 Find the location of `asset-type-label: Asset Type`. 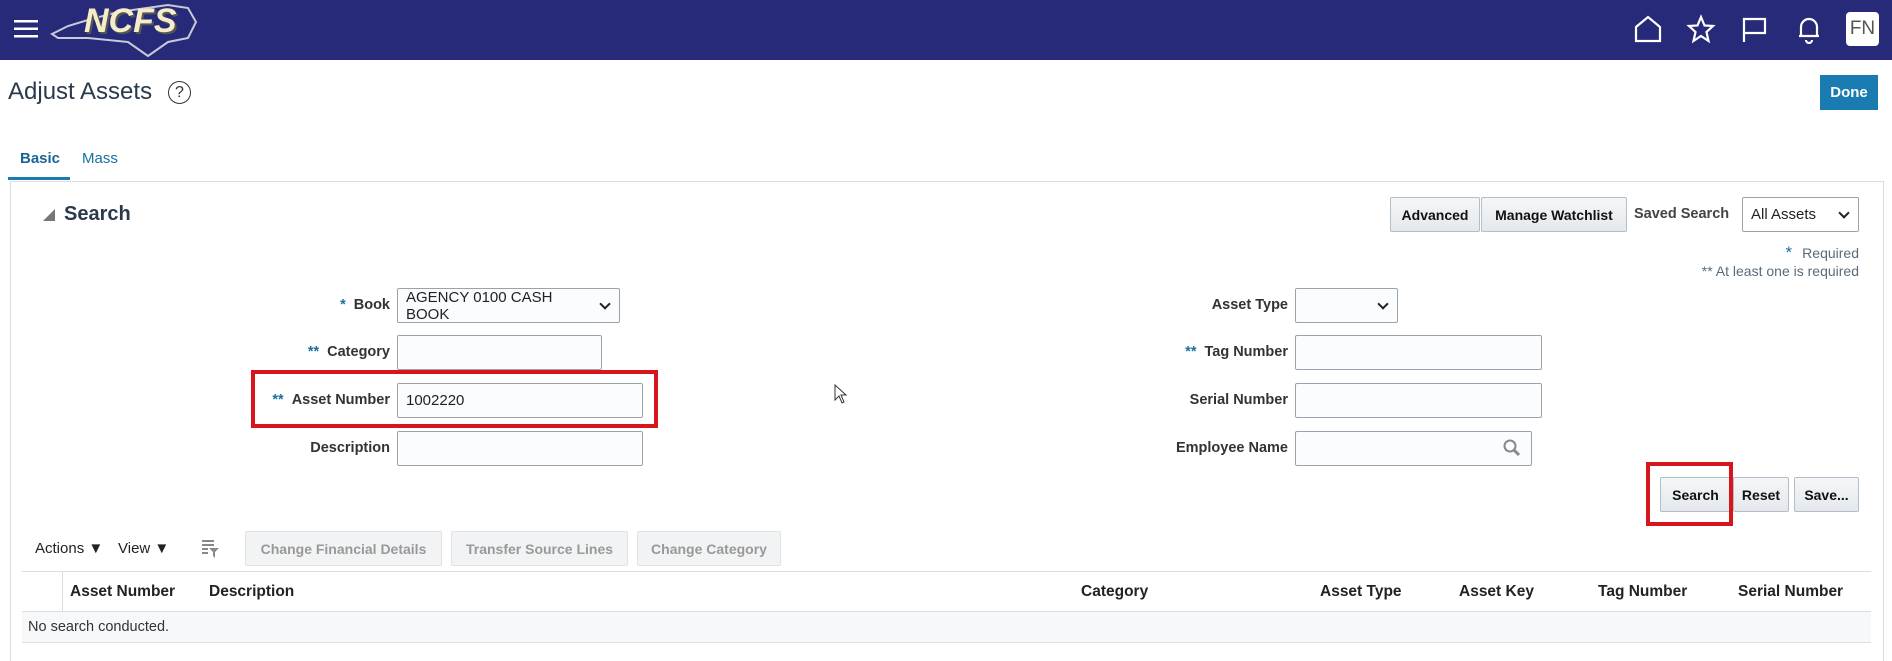

asset-type-label: Asset Type is located at coordinates (1249, 305).